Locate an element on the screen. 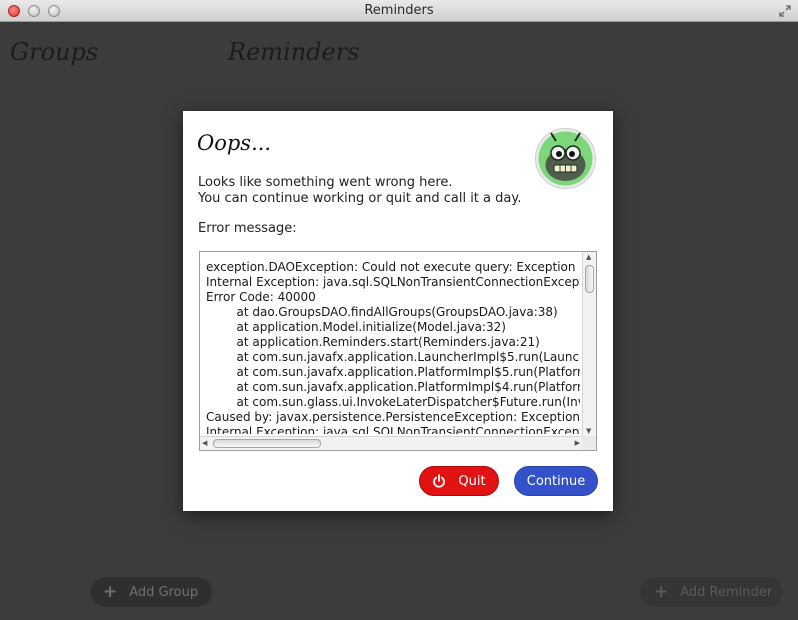 This screenshot has width=798, height=620. add-reminder-label: Add Reminder is located at coordinates (726, 592).